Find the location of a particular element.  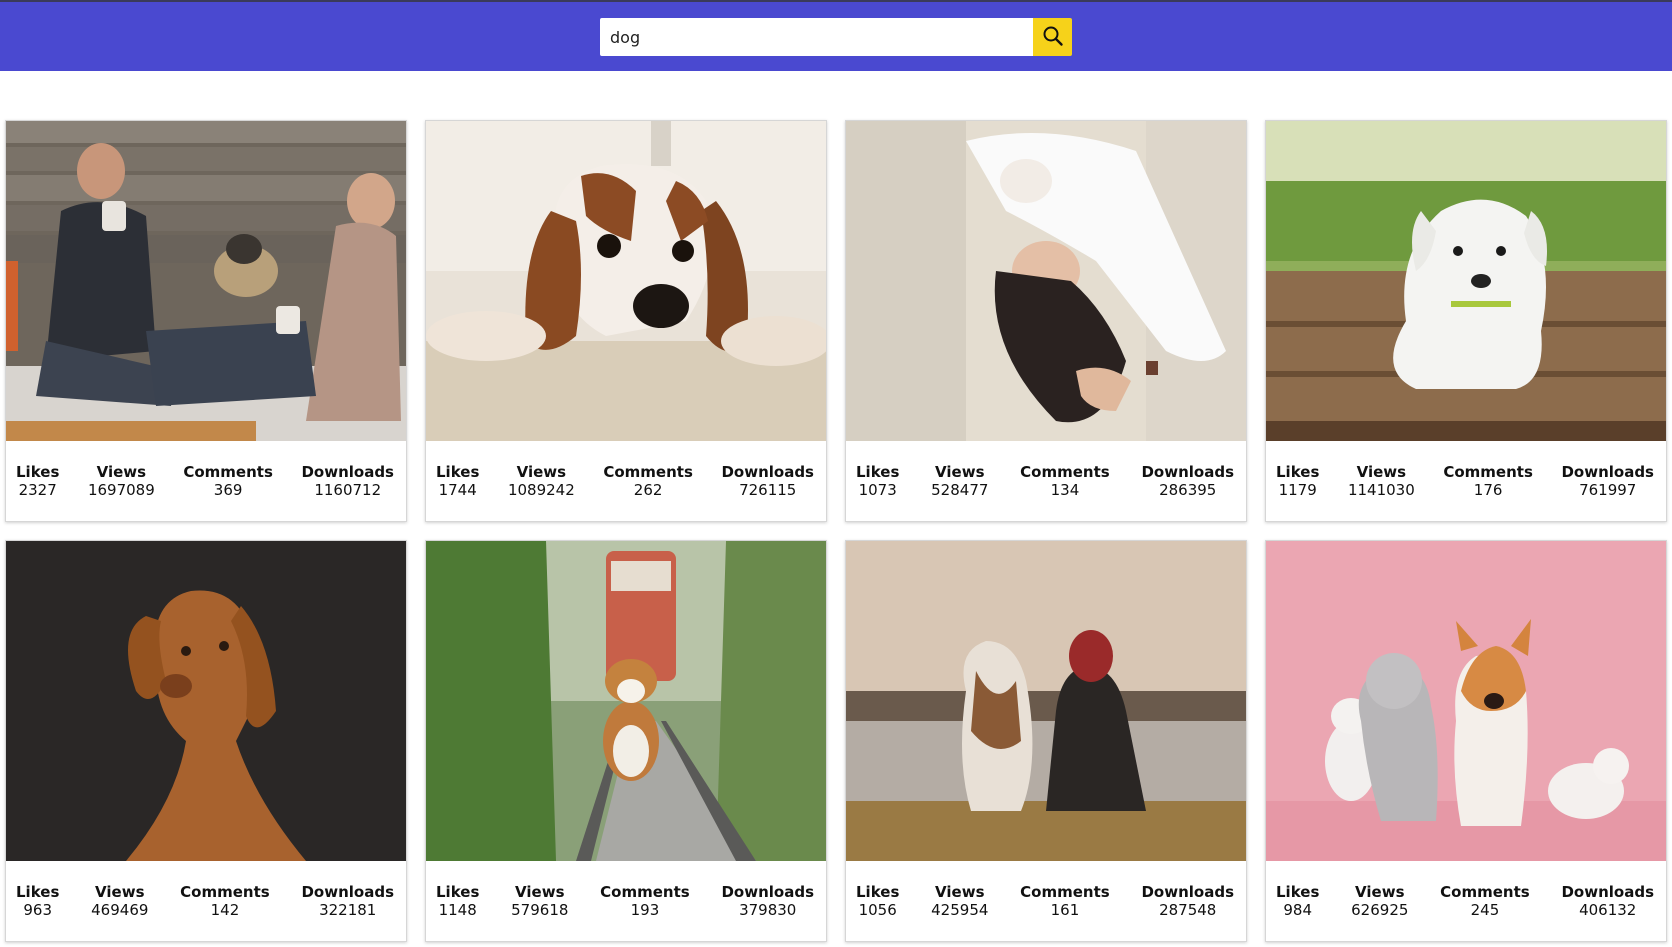

views-value: 1697089 is located at coordinates (121, 490).